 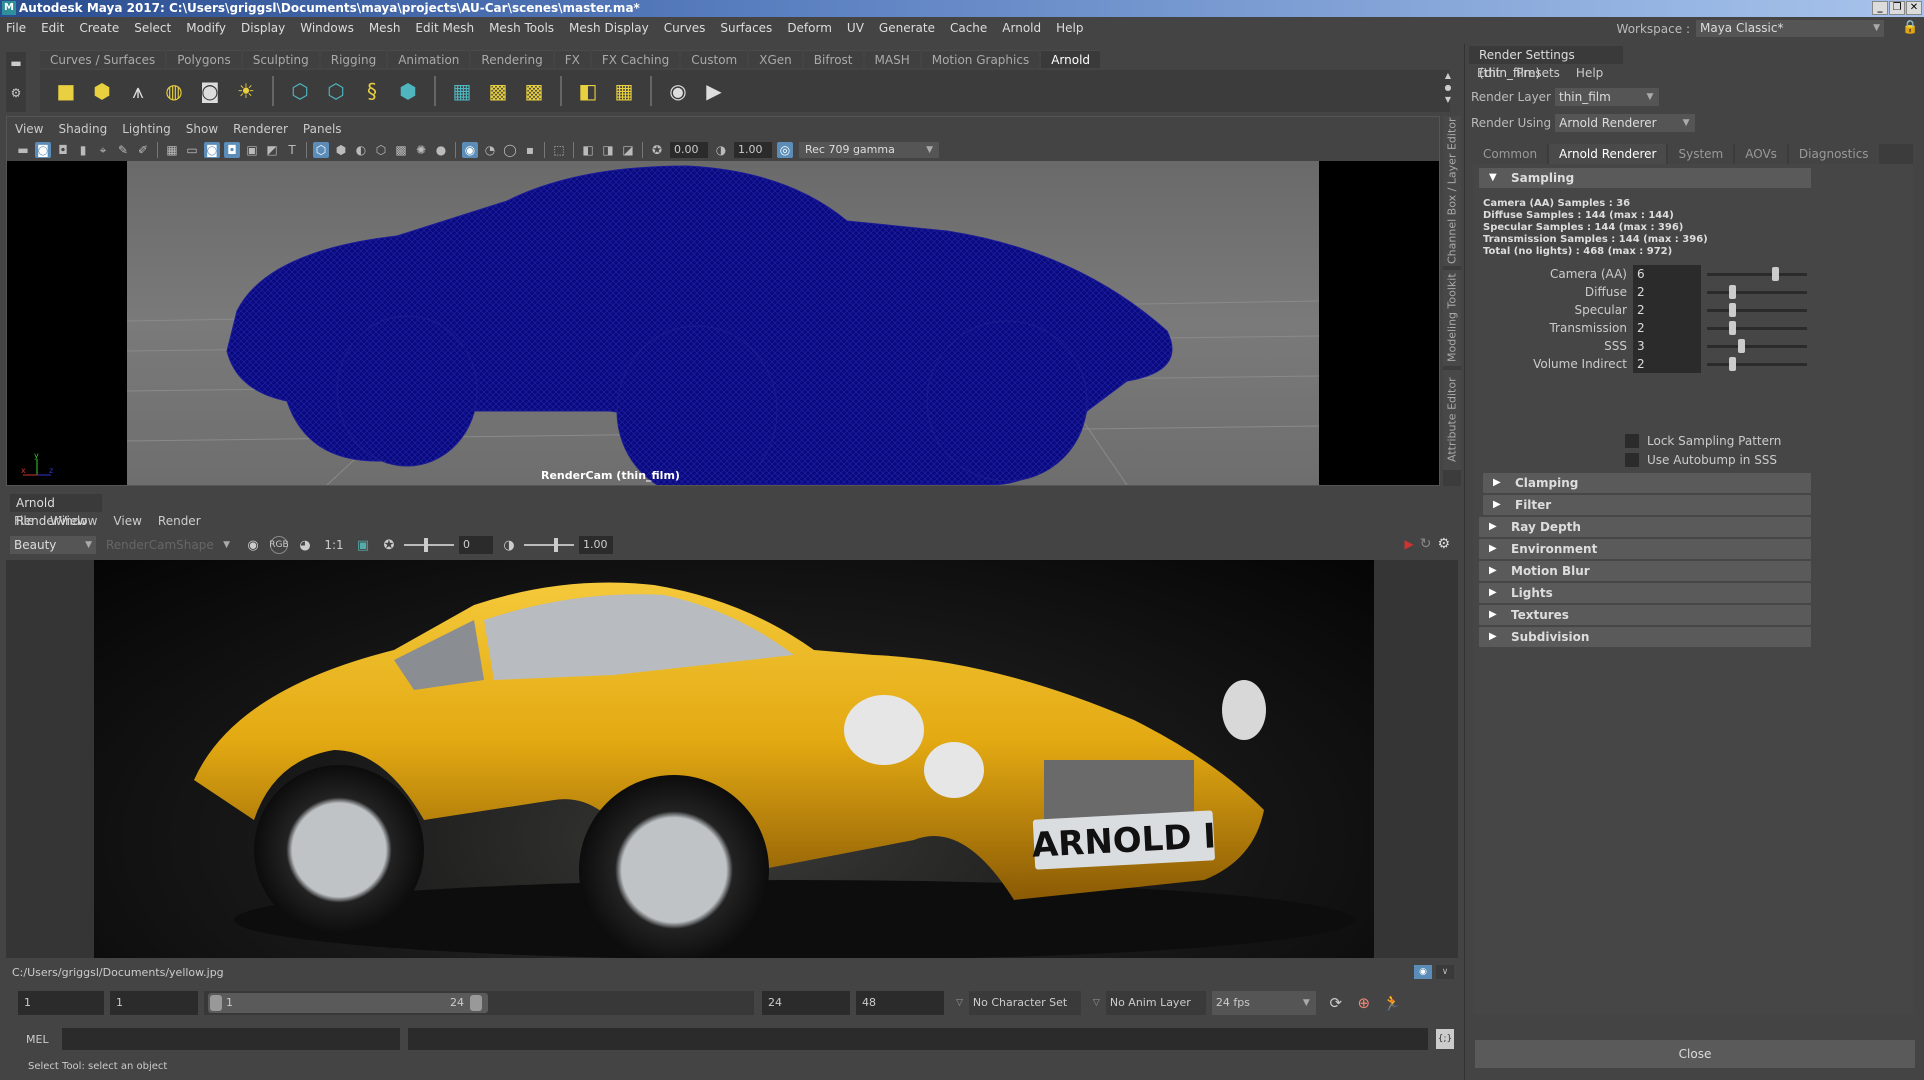 I want to click on gamma-field: 1.00, so click(x=753, y=150).